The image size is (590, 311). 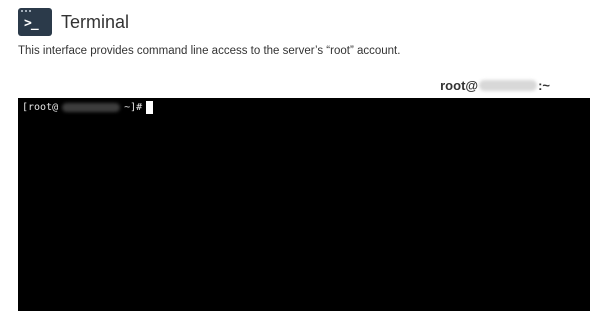 What do you see at coordinates (459, 85) in the screenshot?
I see `session-user: root@` at bounding box center [459, 85].